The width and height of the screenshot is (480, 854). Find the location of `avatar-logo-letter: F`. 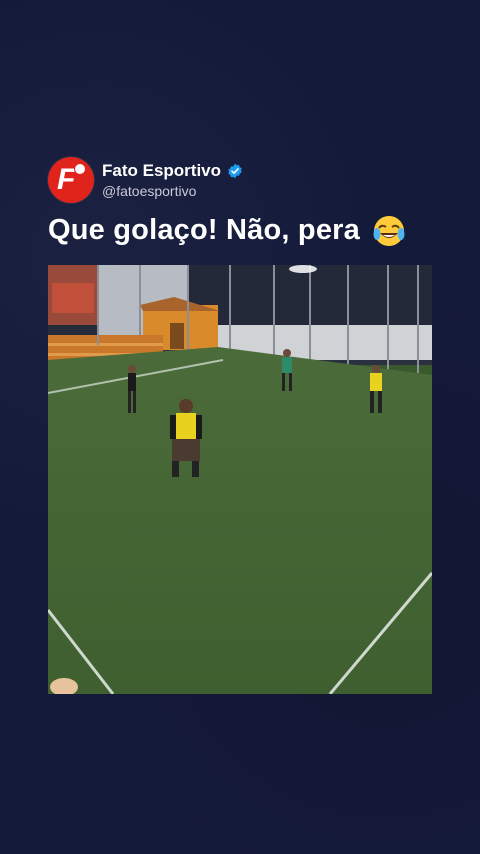

avatar-logo-letter: F is located at coordinates (66, 179).